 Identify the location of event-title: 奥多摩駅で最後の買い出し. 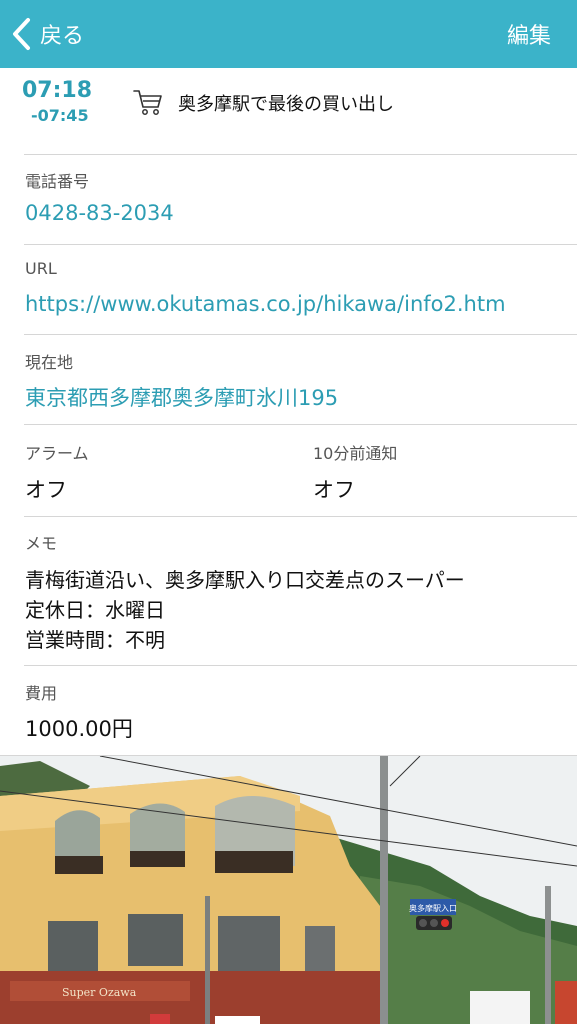
(286, 104).